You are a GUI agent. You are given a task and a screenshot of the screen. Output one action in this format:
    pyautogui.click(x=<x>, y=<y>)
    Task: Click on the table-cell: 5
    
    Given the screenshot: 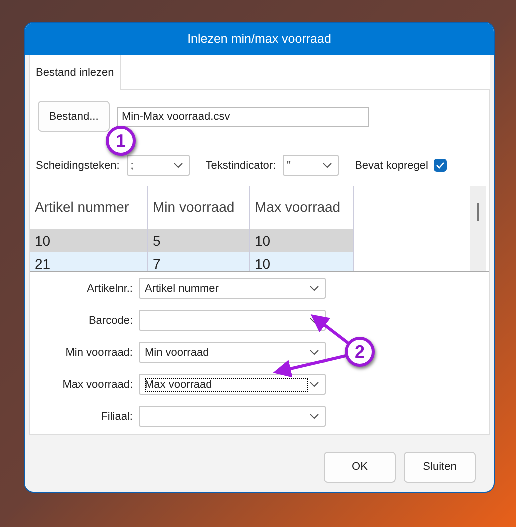 What is the action you would take?
    pyautogui.click(x=199, y=240)
    